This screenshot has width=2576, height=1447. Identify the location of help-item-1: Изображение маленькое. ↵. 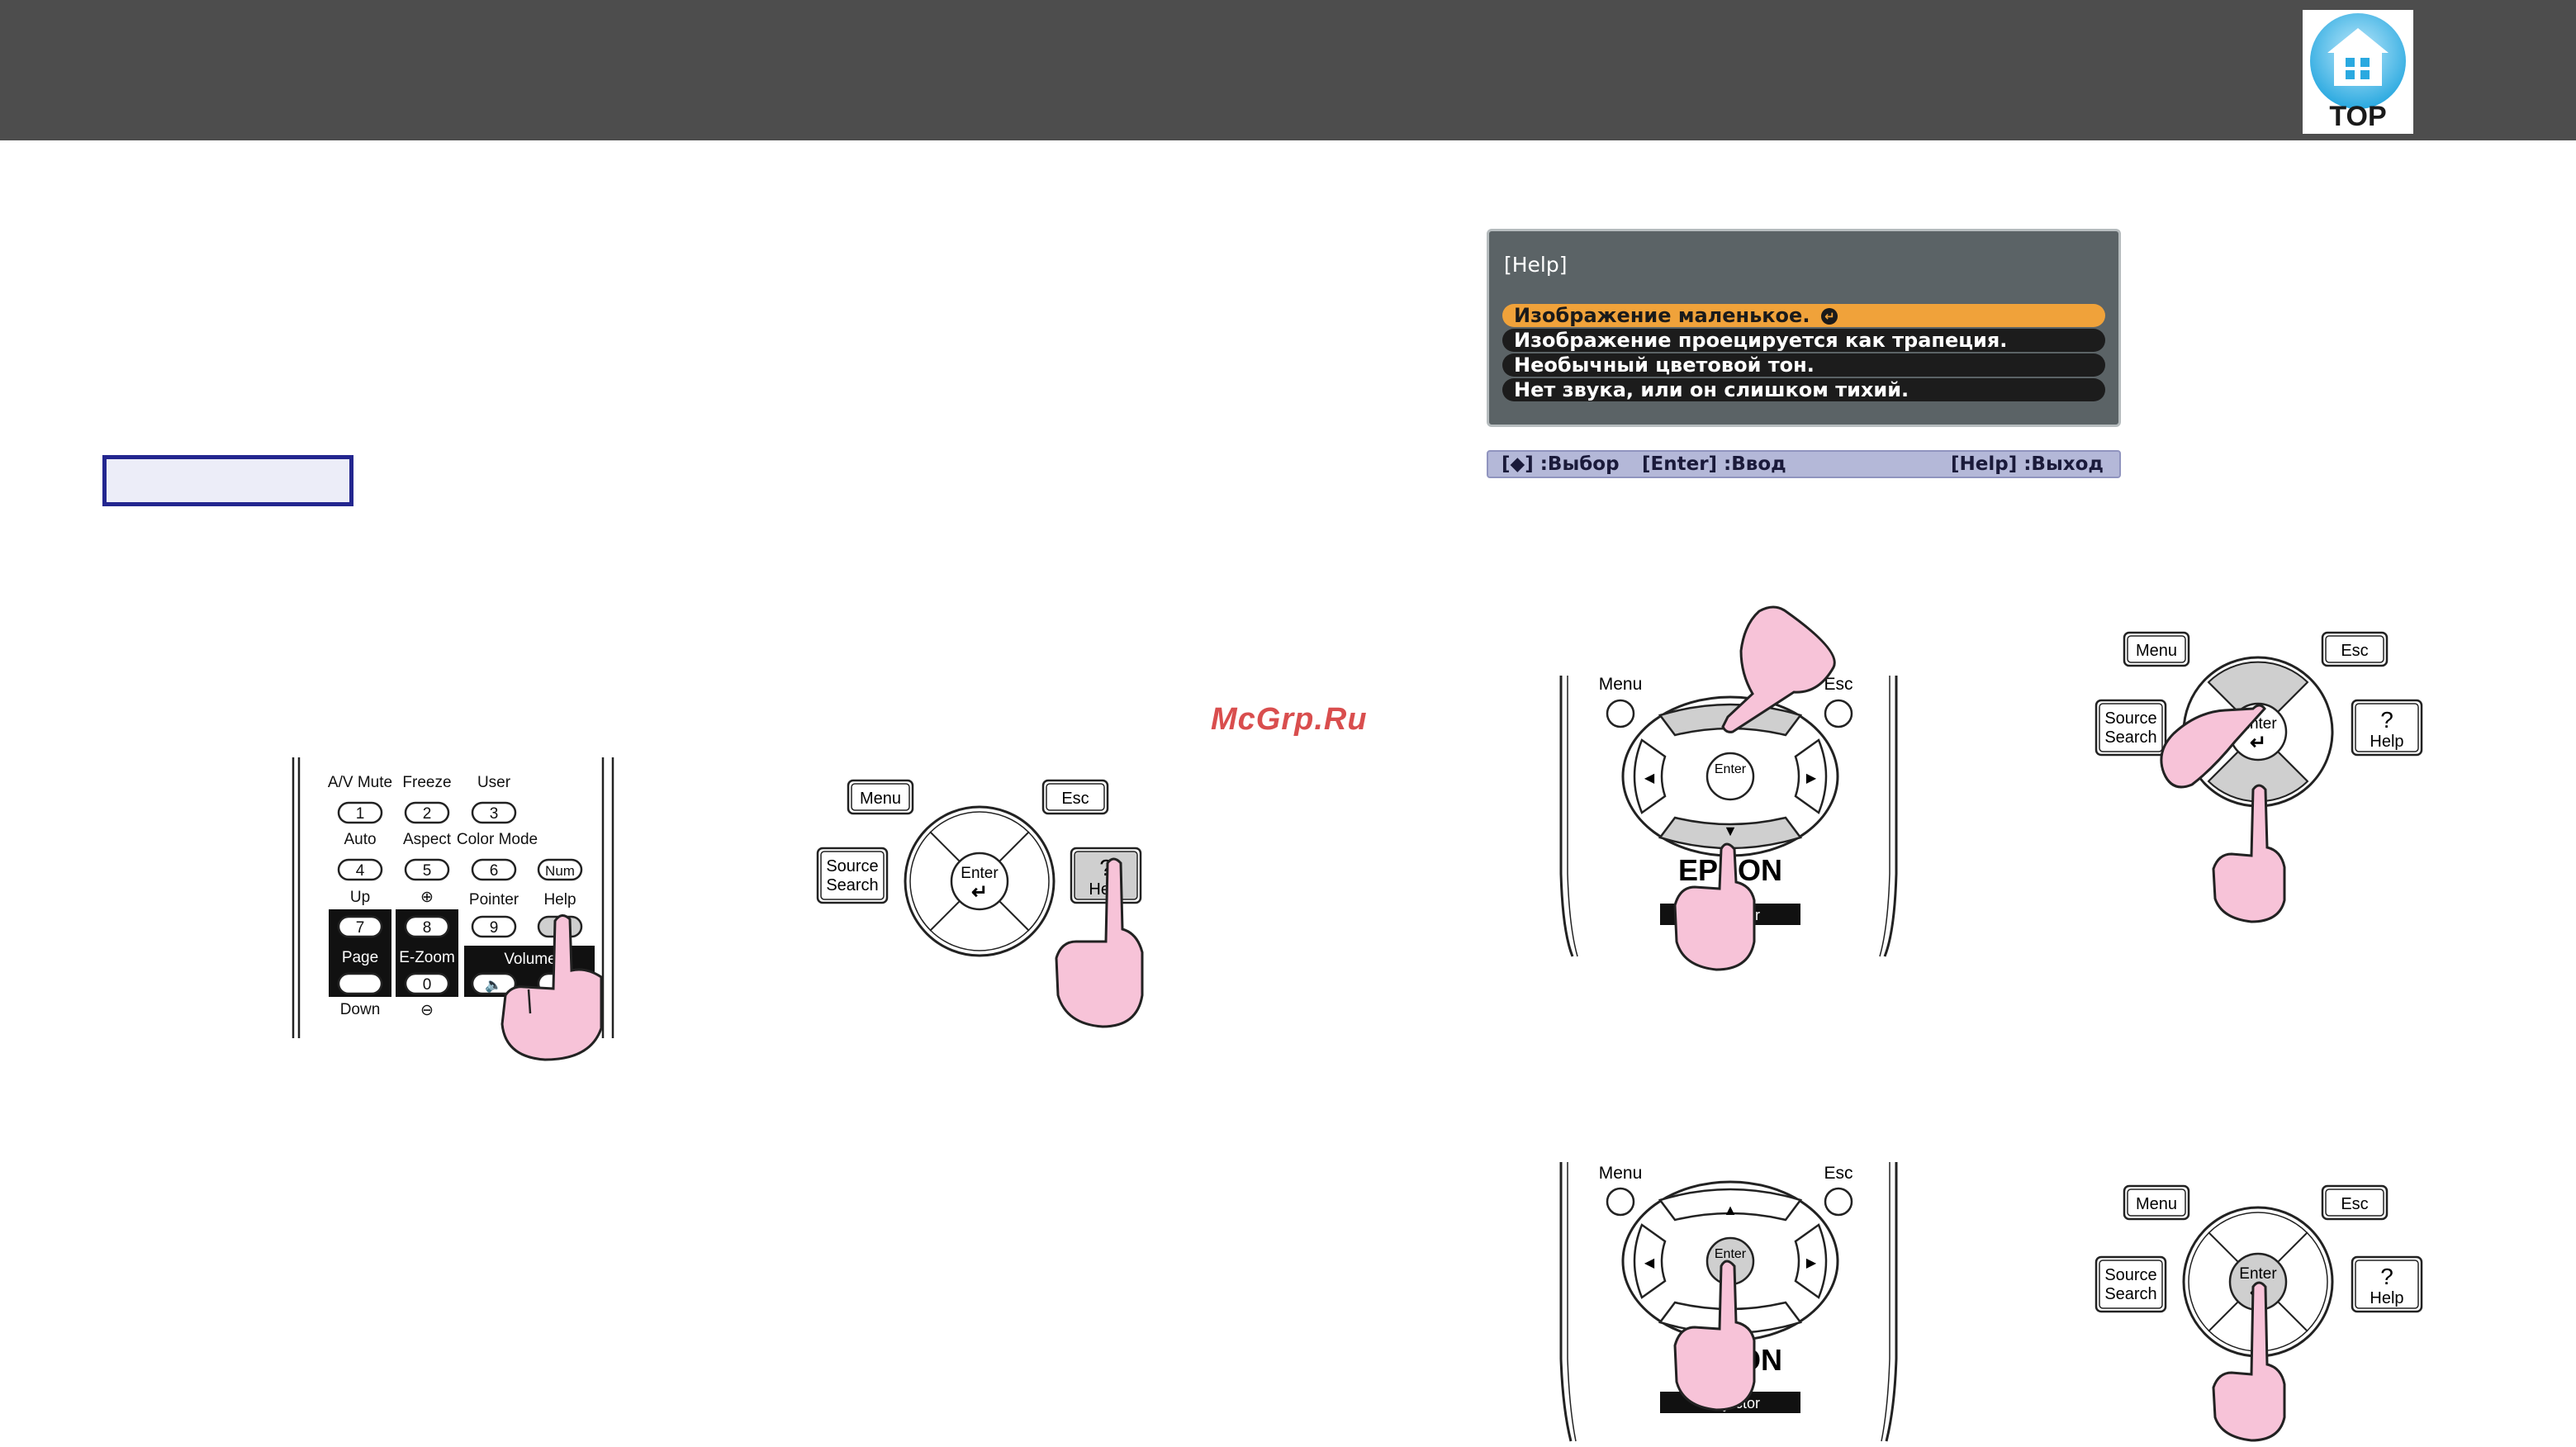
(1803, 315).